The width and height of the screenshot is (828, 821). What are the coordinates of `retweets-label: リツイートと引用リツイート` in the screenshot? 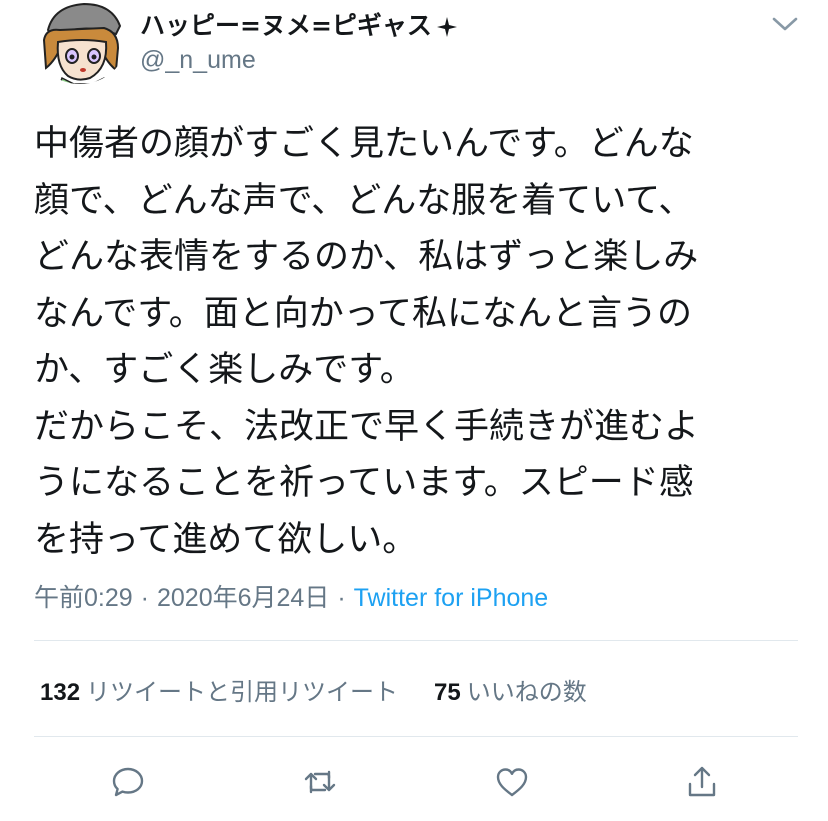 It's located at (242, 692).